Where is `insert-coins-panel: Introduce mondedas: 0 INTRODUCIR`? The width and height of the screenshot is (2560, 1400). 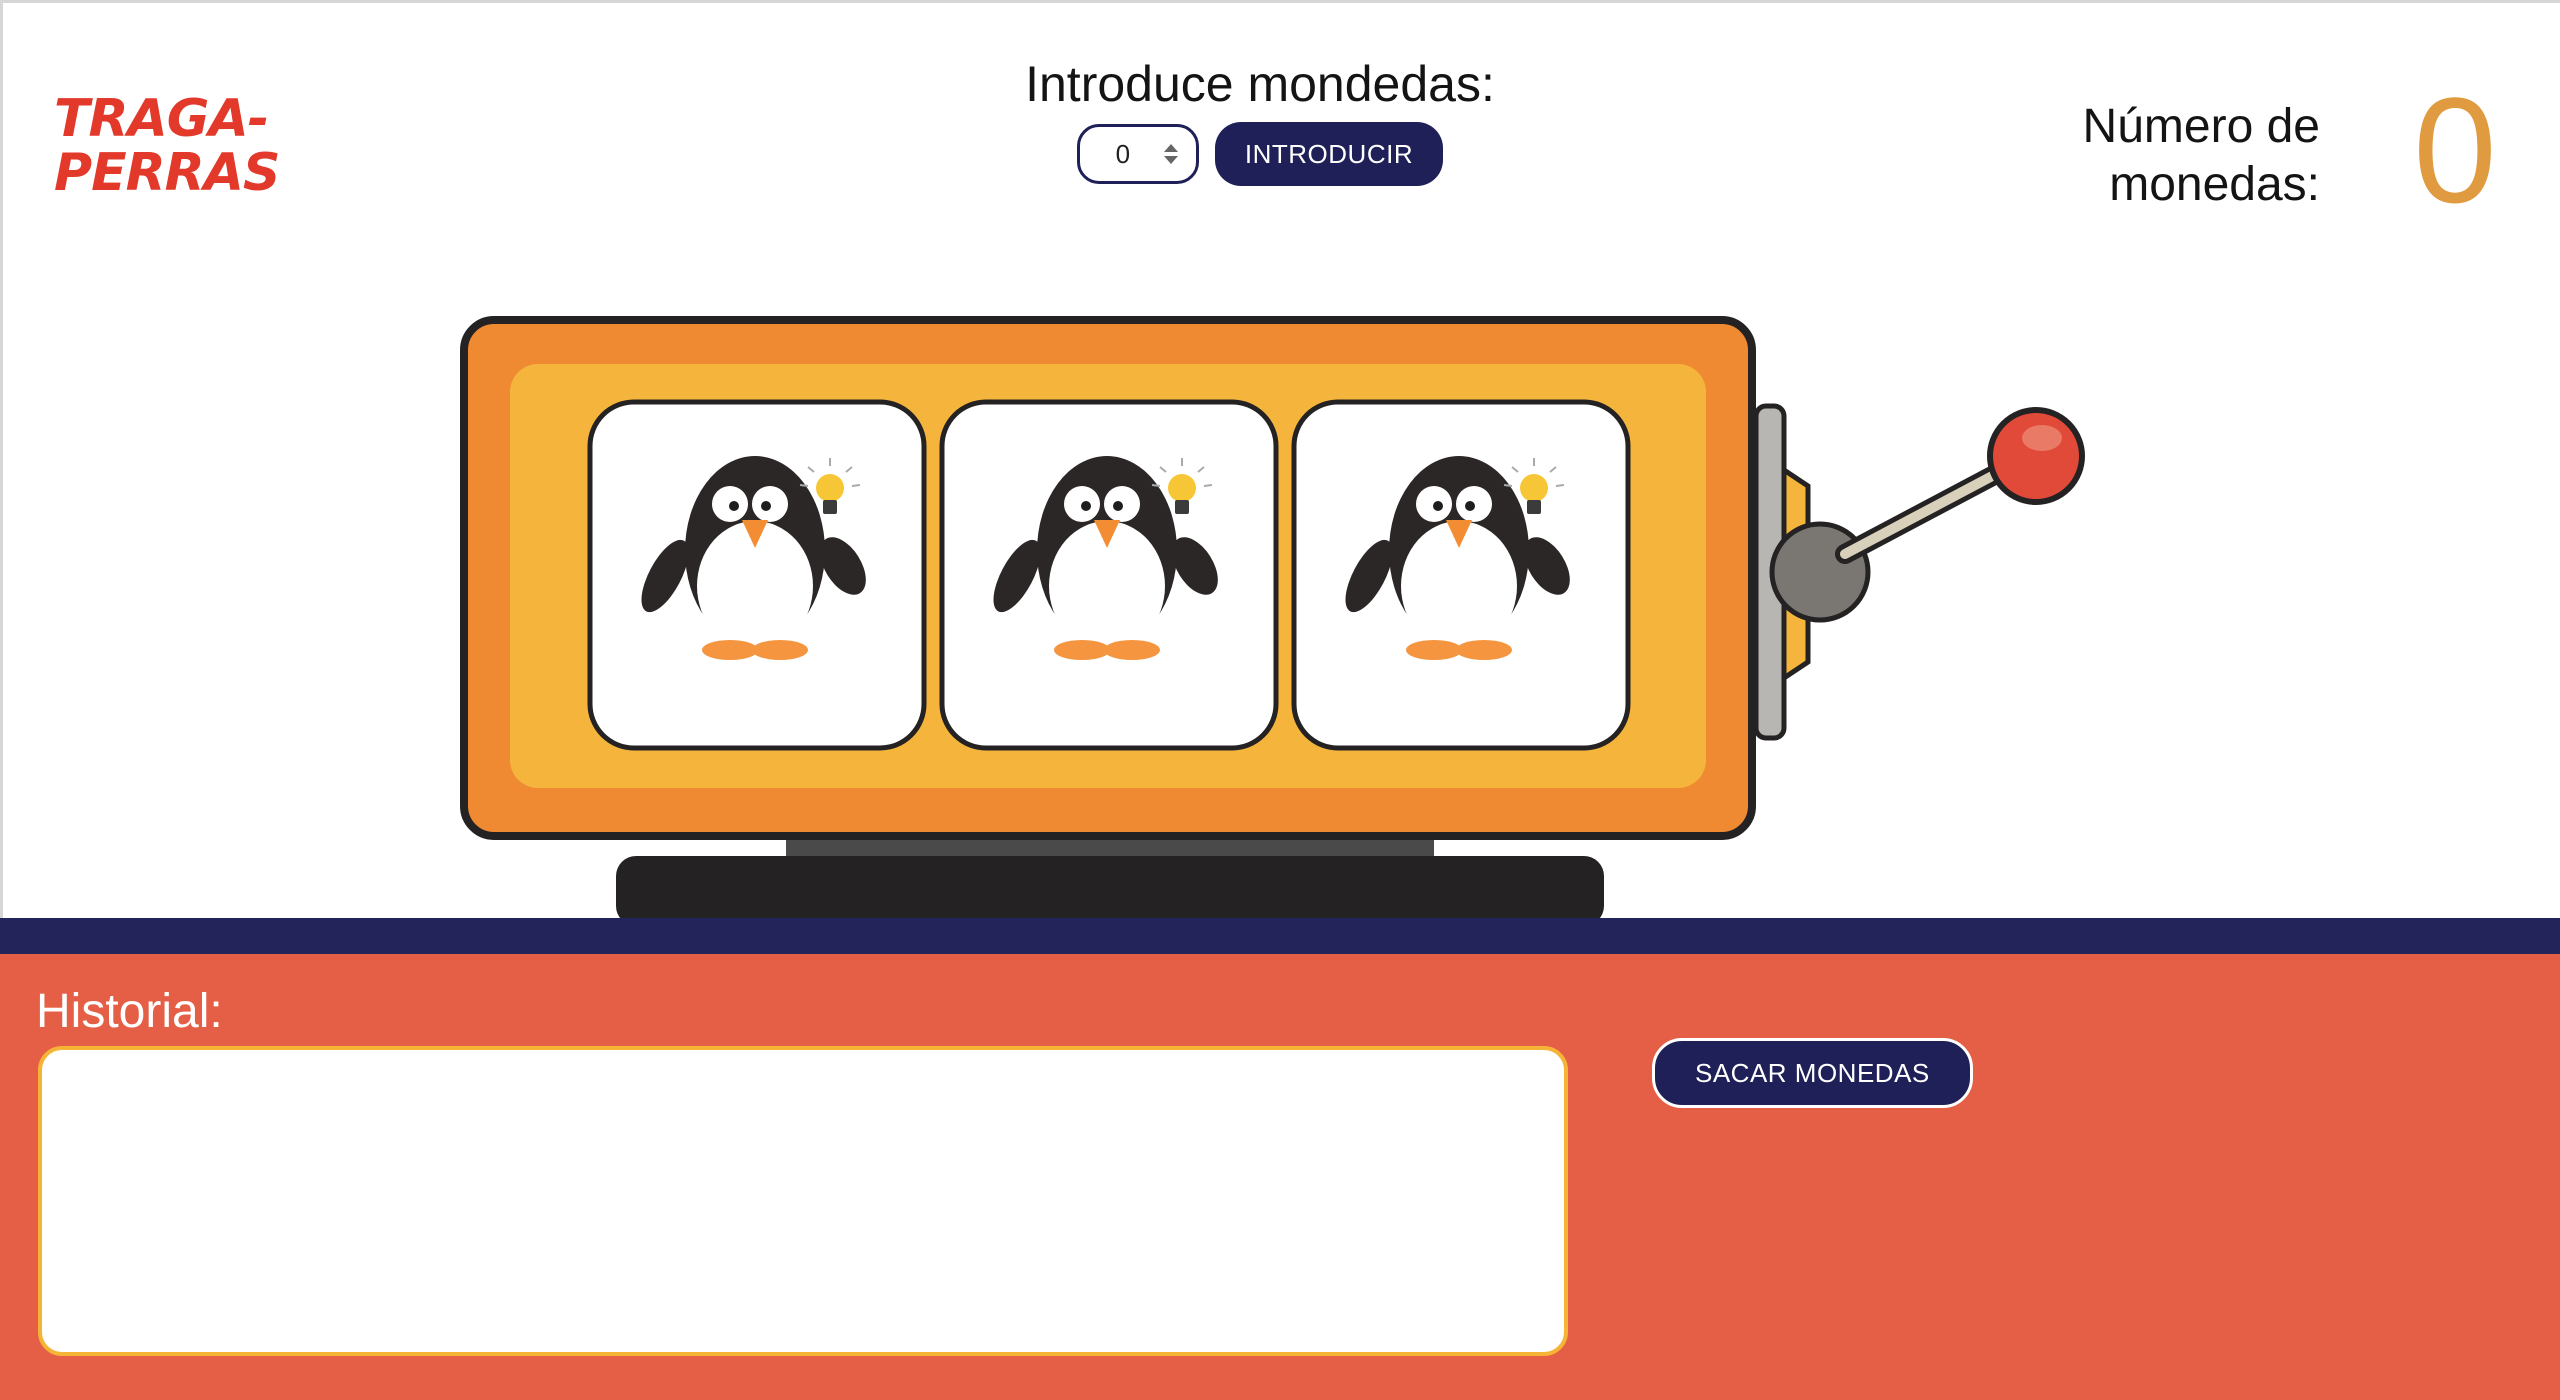 insert-coins-panel: Introduce mondedas: 0 INTRODUCIR is located at coordinates (1260, 119).